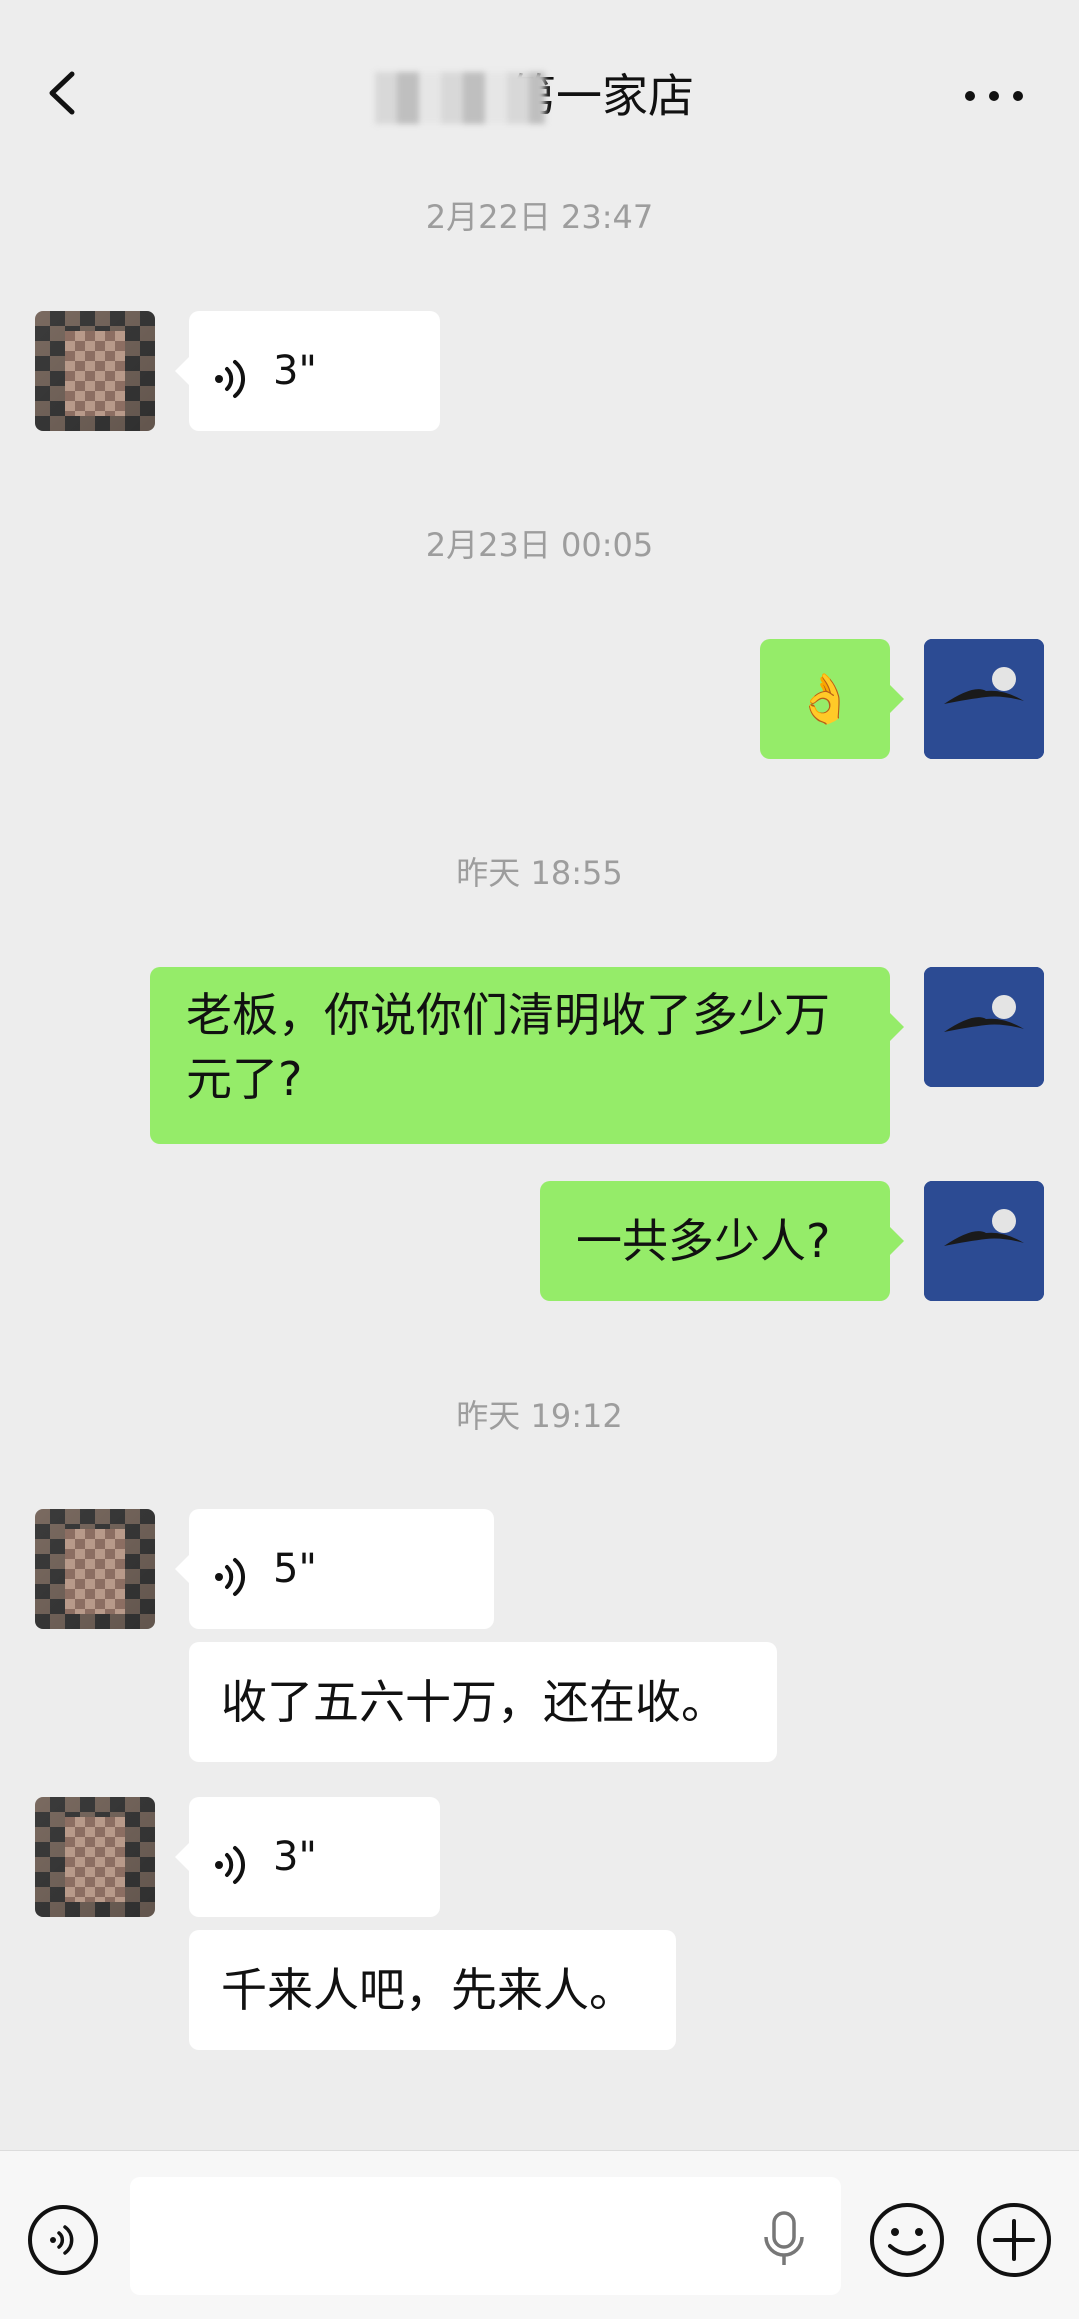  I want to click on input-bar, so click(539, 2234).